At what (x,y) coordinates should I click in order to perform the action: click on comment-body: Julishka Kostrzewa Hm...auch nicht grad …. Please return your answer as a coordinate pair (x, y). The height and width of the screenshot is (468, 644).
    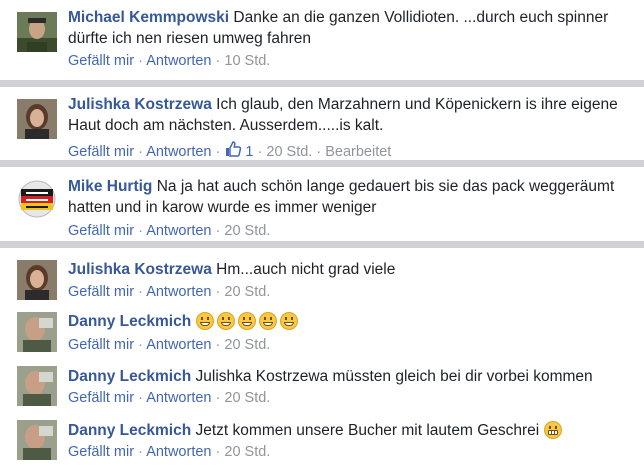
    Looking at the image, I should click on (350, 269).